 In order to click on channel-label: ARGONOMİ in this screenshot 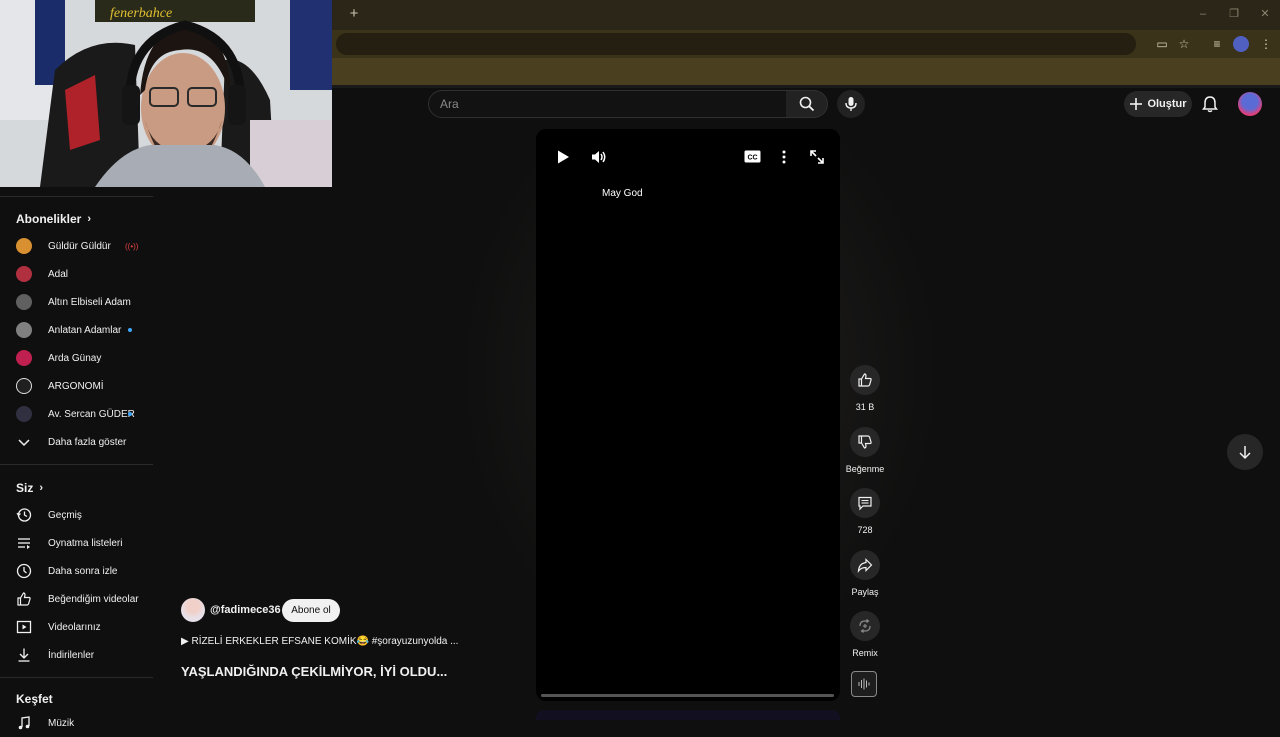, I will do `click(76, 386)`.